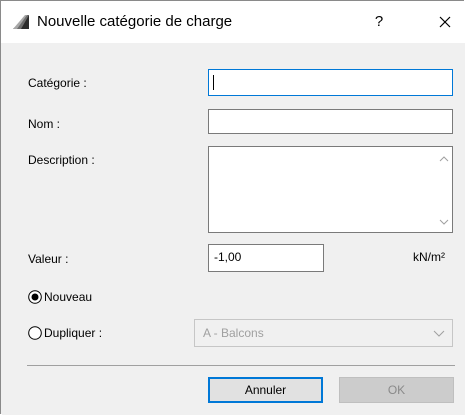 The image size is (465, 415). What do you see at coordinates (330, 189) in the screenshot?
I see `description-textarea` at bounding box center [330, 189].